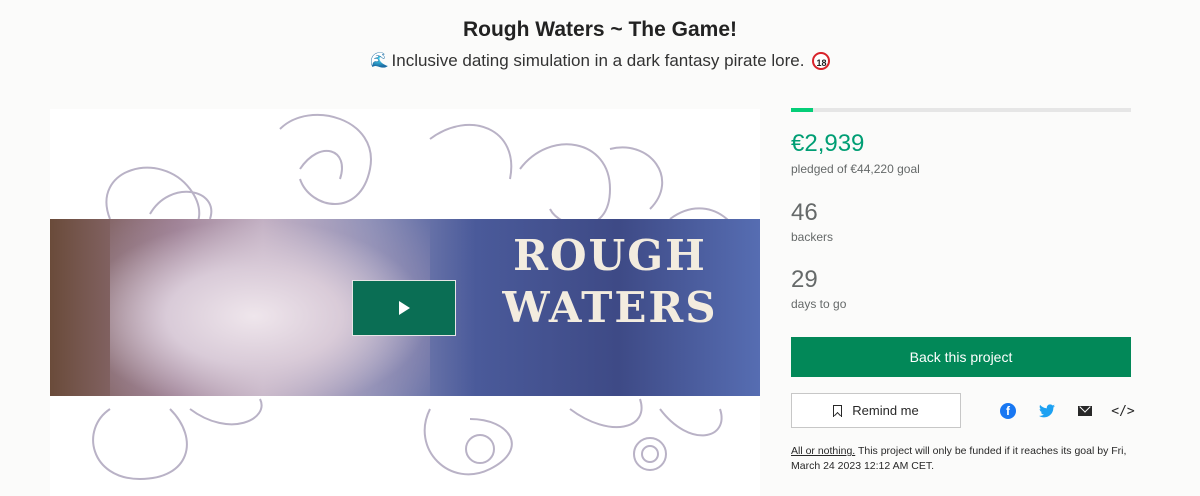 The width and height of the screenshot is (1200, 496). I want to click on banner-logo-text: ROUGH WATERS, so click(610, 282).